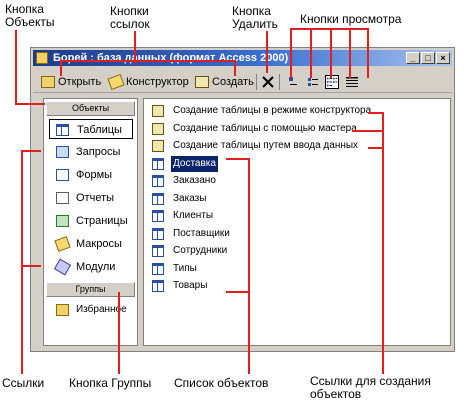 The image size is (465, 405). I want to click on design-icon, so click(116, 82).